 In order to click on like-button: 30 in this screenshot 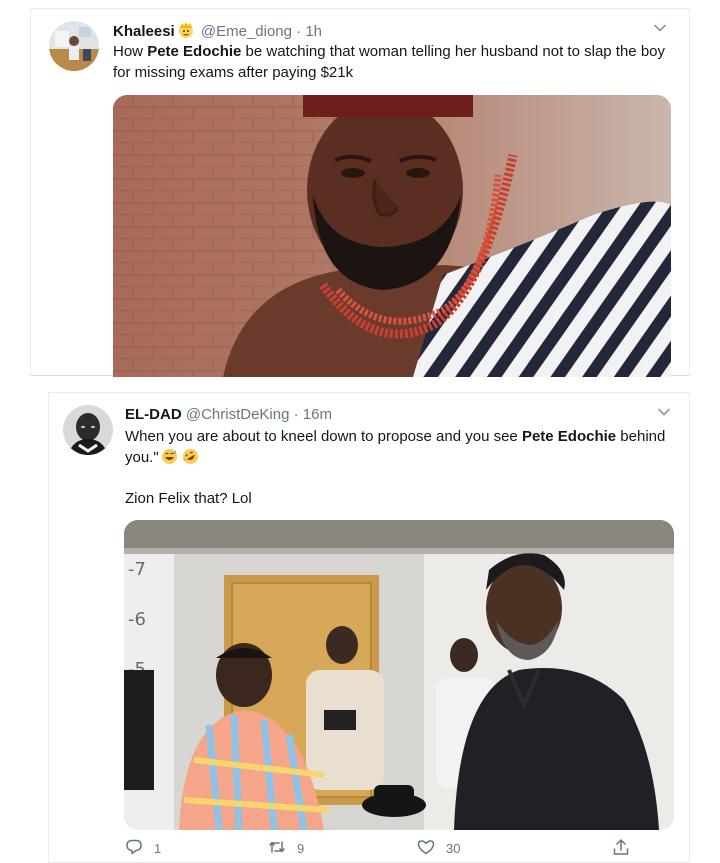, I will do `click(438, 848)`.